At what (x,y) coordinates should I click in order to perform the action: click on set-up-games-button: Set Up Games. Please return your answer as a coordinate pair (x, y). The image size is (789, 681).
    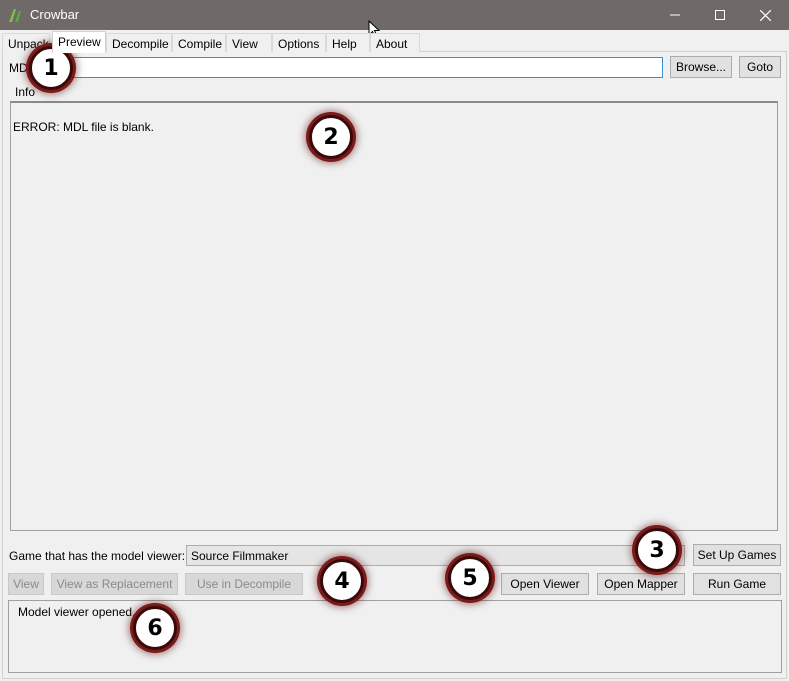
    Looking at the image, I should click on (737, 555).